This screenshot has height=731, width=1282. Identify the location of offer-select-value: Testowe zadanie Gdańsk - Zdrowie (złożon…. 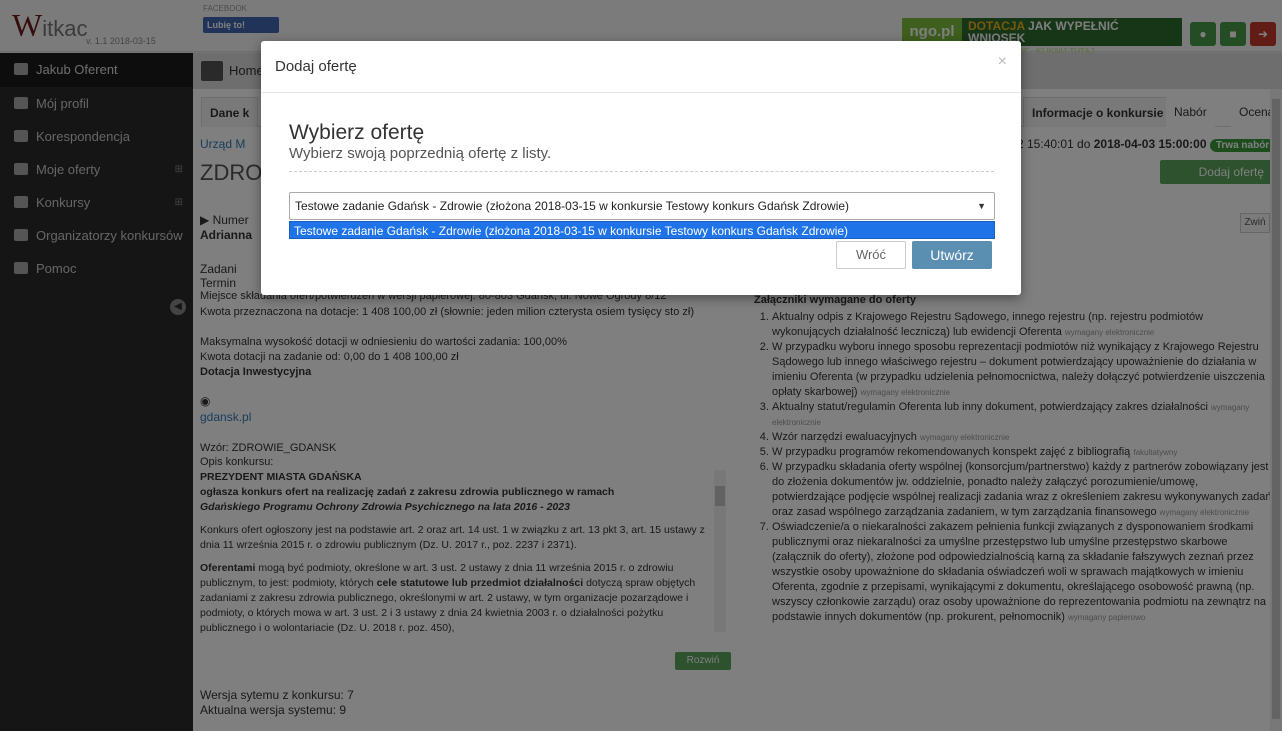
(572, 206).